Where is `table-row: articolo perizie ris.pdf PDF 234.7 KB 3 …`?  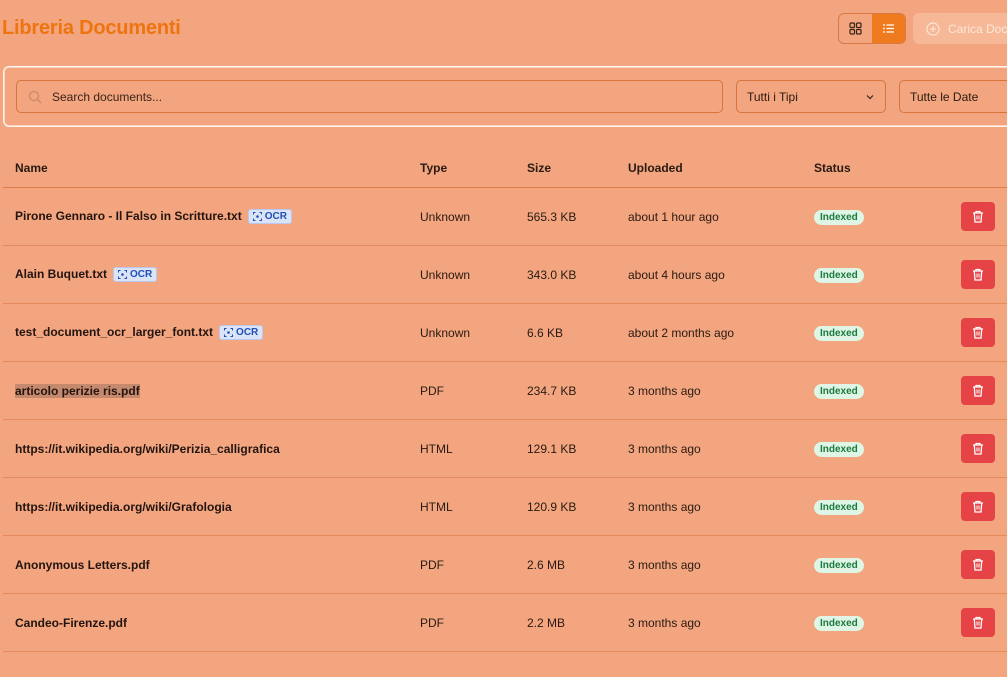
table-row: articolo perizie ris.pdf PDF 234.7 KB 3 … is located at coordinates (505, 390).